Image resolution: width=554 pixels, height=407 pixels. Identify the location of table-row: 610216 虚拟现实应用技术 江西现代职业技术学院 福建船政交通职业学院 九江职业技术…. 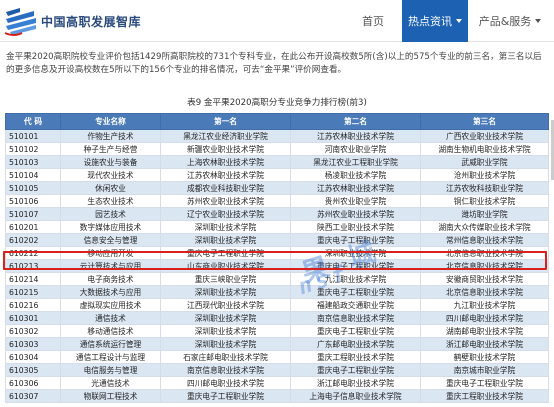
(277, 305).